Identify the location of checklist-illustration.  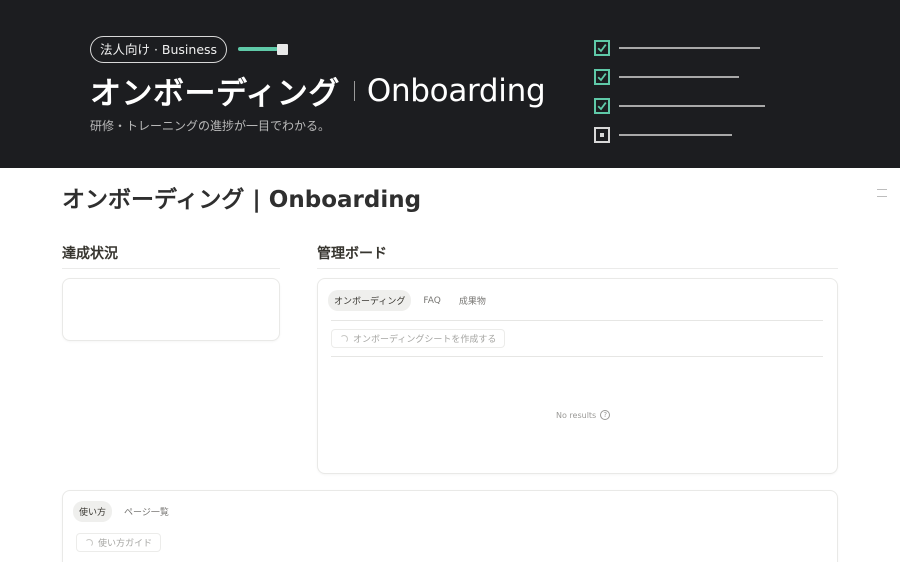
(689, 98).